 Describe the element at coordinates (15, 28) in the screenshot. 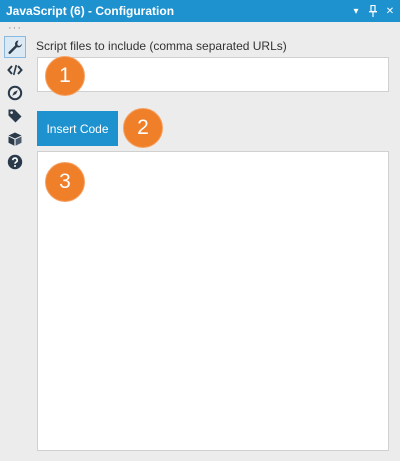

I see `overflow-dots: ···` at that location.